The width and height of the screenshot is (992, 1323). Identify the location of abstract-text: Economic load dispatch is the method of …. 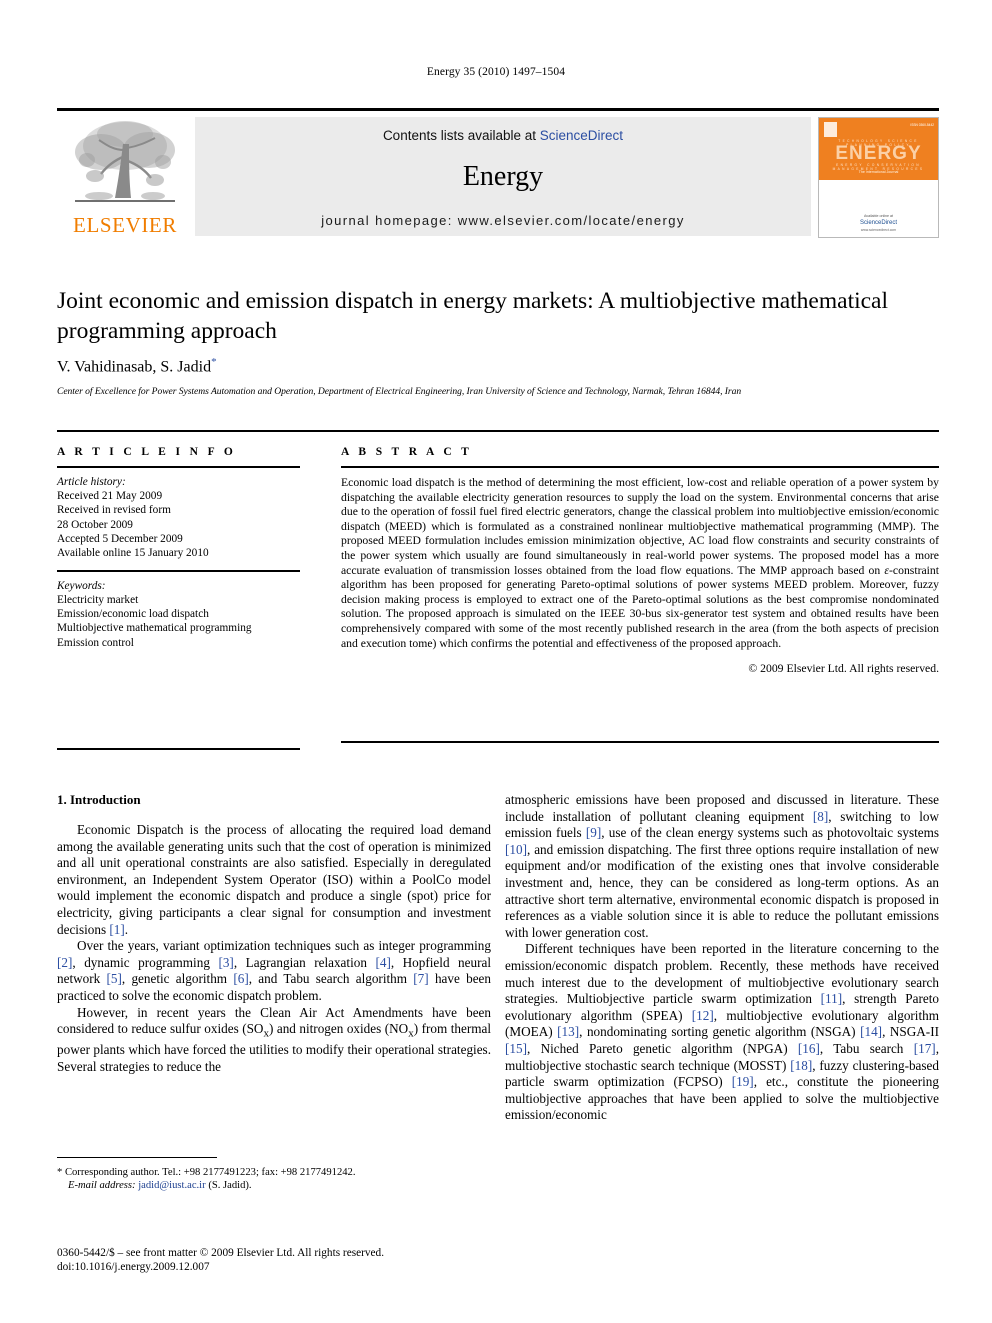
(640, 563).